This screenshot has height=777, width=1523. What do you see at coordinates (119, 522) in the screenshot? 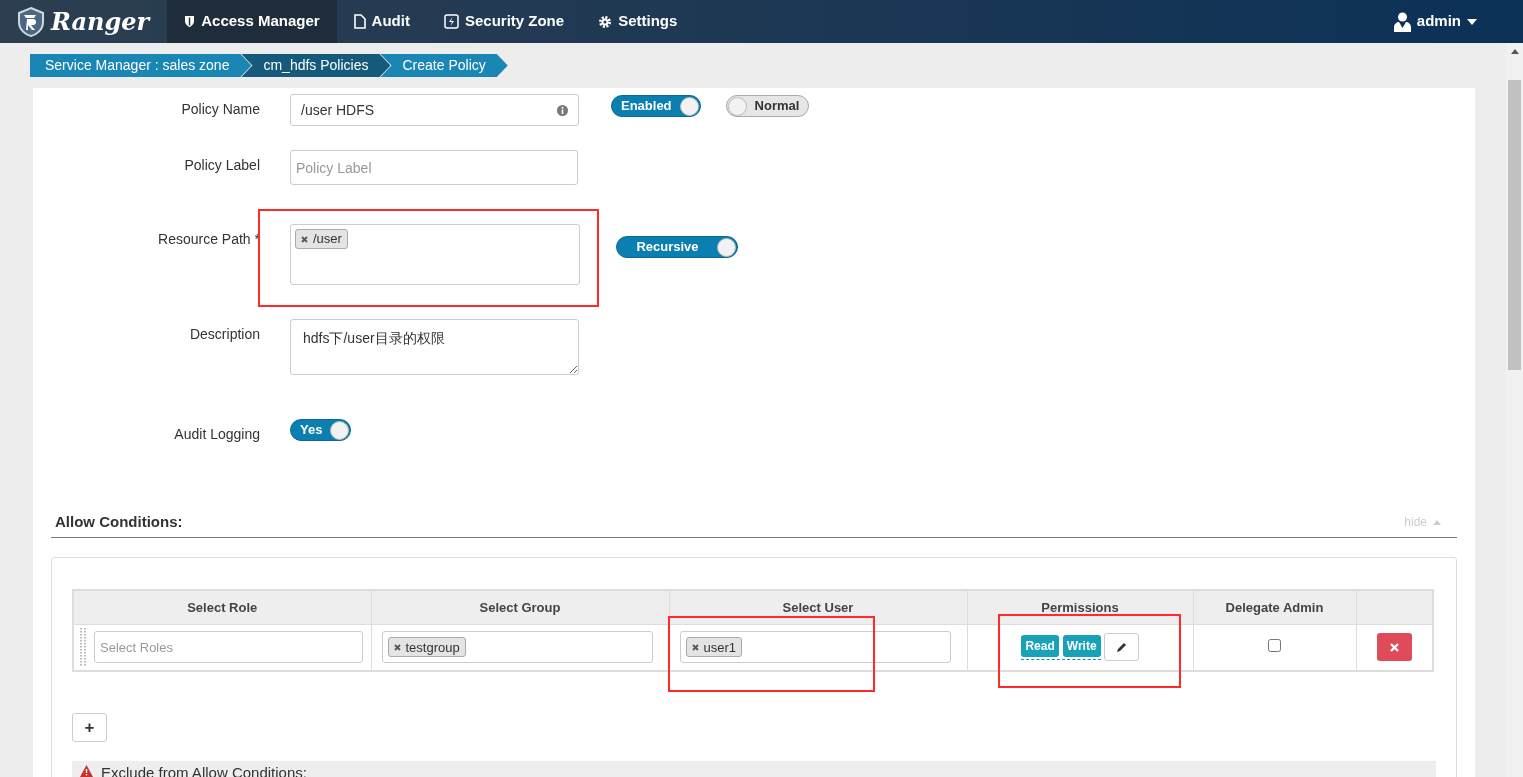
I see `section-title: Allow Conditions:` at bounding box center [119, 522].